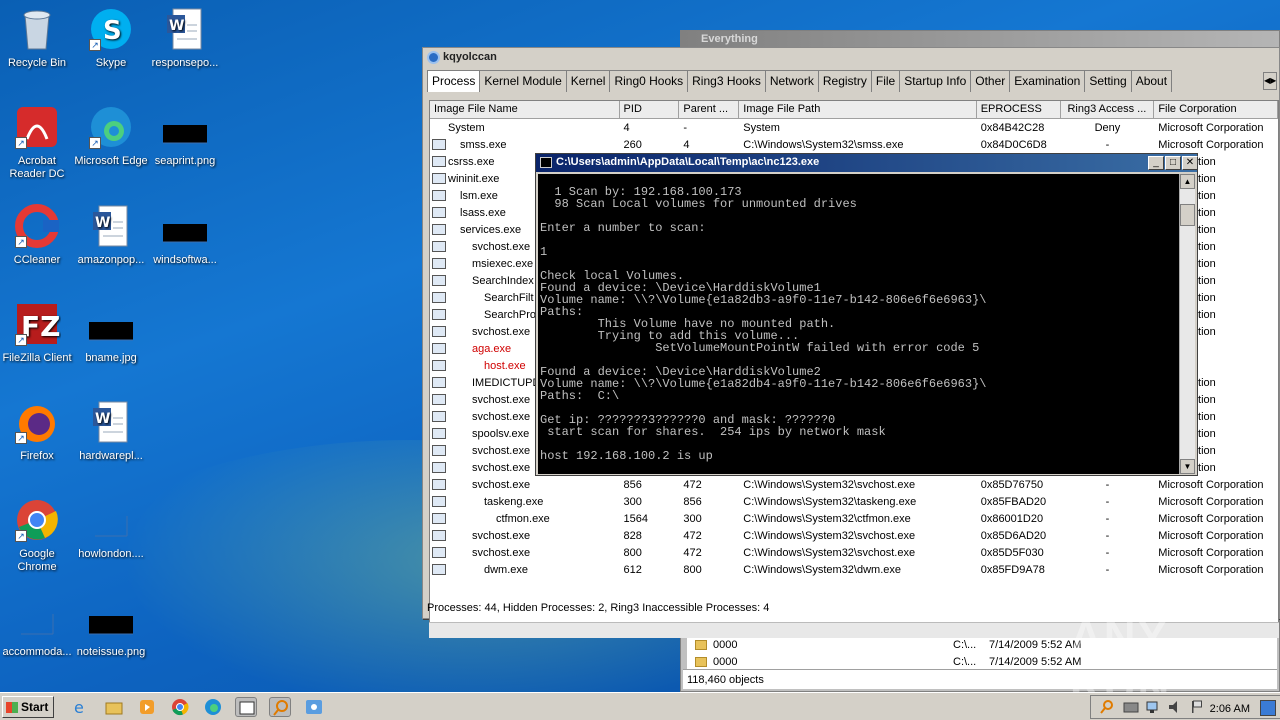  What do you see at coordinates (111, 332) in the screenshot?
I see `desktop-icon: bname.jpg` at bounding box center [111, 332].